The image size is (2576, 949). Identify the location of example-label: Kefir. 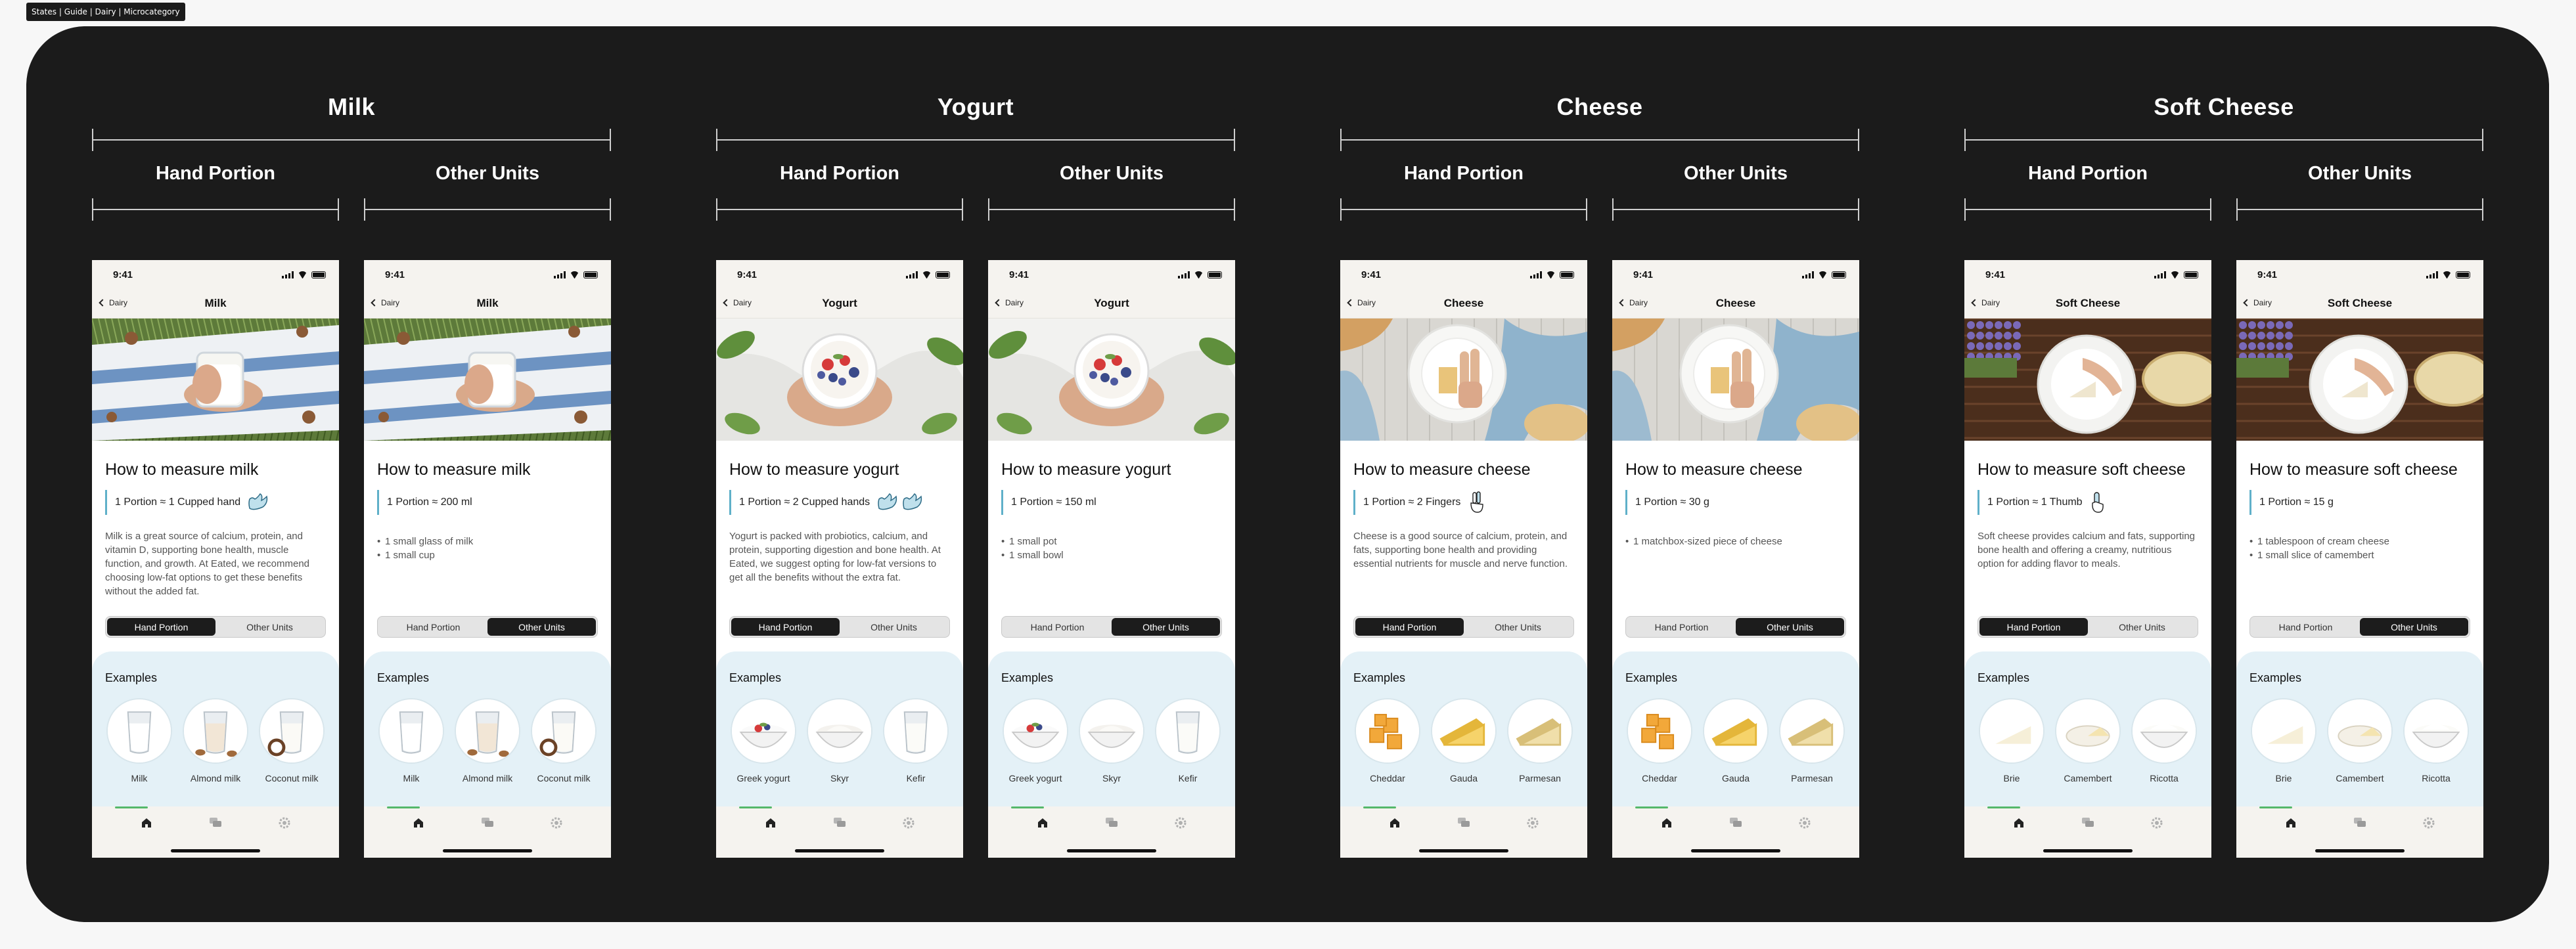
(916, 778).